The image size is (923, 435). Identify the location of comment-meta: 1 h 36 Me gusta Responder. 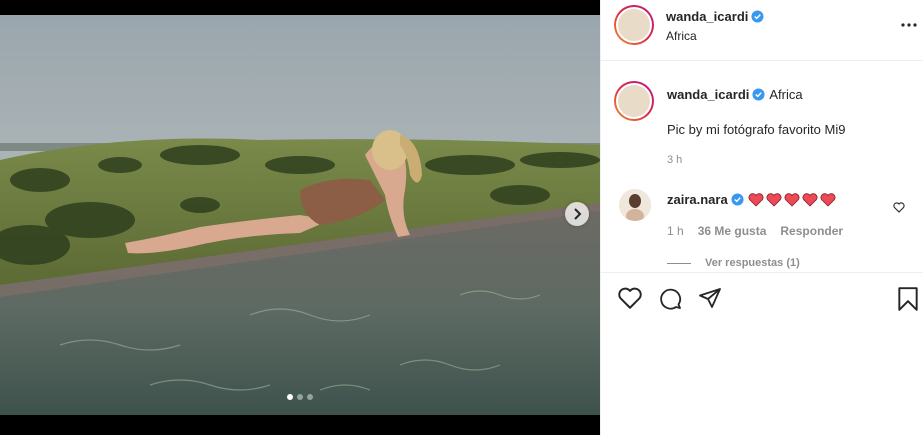
(755, 231).